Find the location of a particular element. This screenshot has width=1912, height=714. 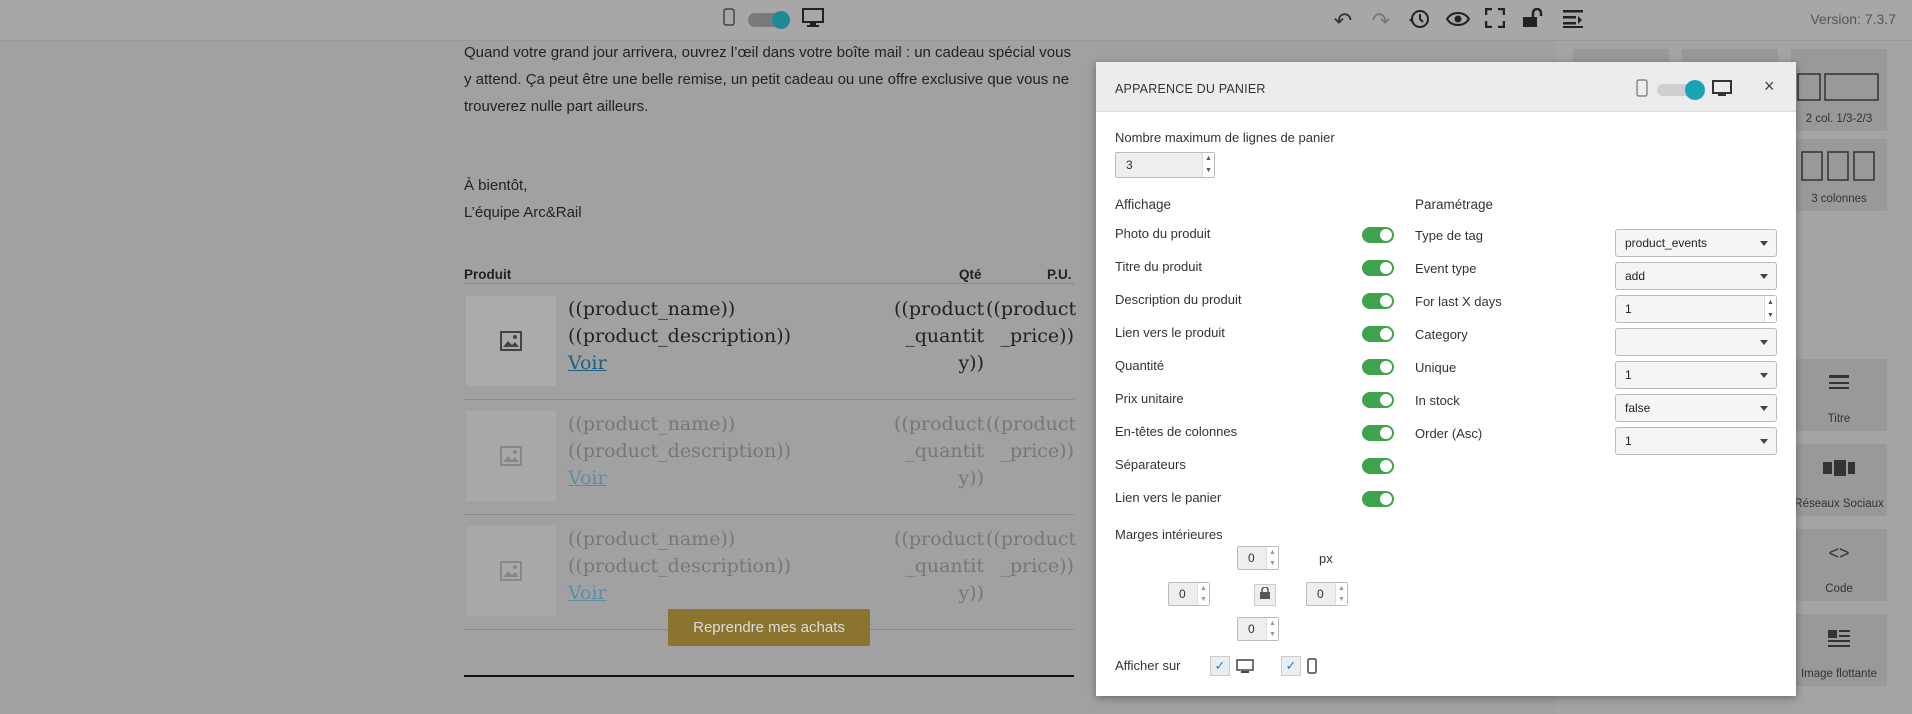

email-signoff: À bientôt, is located at coordinates (495, 185).